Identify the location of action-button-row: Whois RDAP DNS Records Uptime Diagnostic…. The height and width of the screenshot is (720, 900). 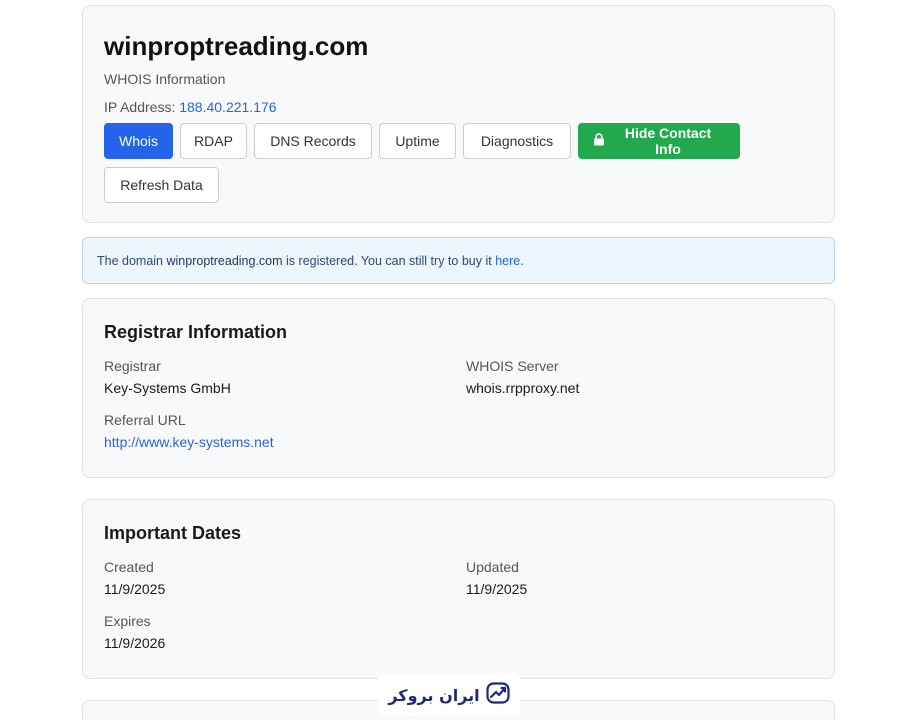
(444, 163).